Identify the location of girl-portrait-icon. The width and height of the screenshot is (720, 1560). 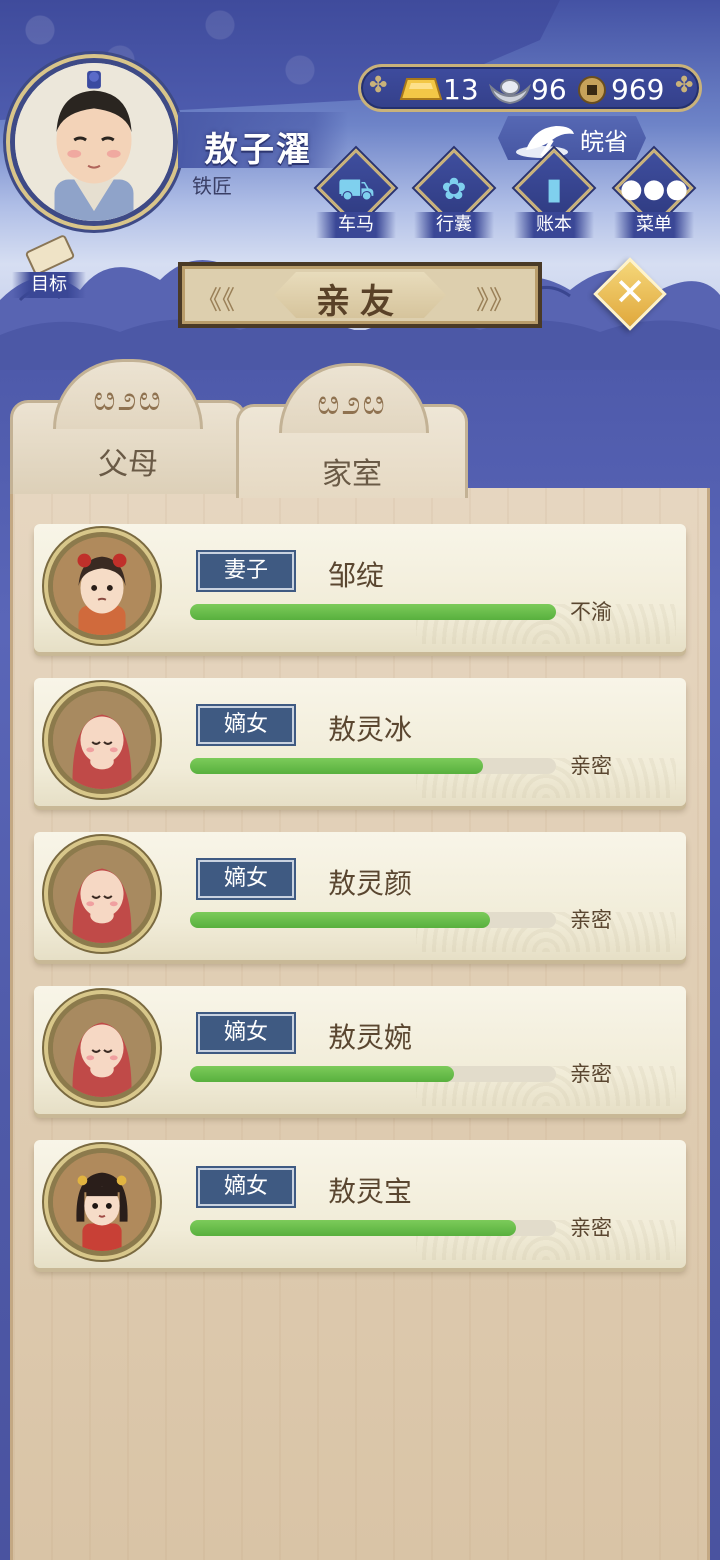
(102, 1202).